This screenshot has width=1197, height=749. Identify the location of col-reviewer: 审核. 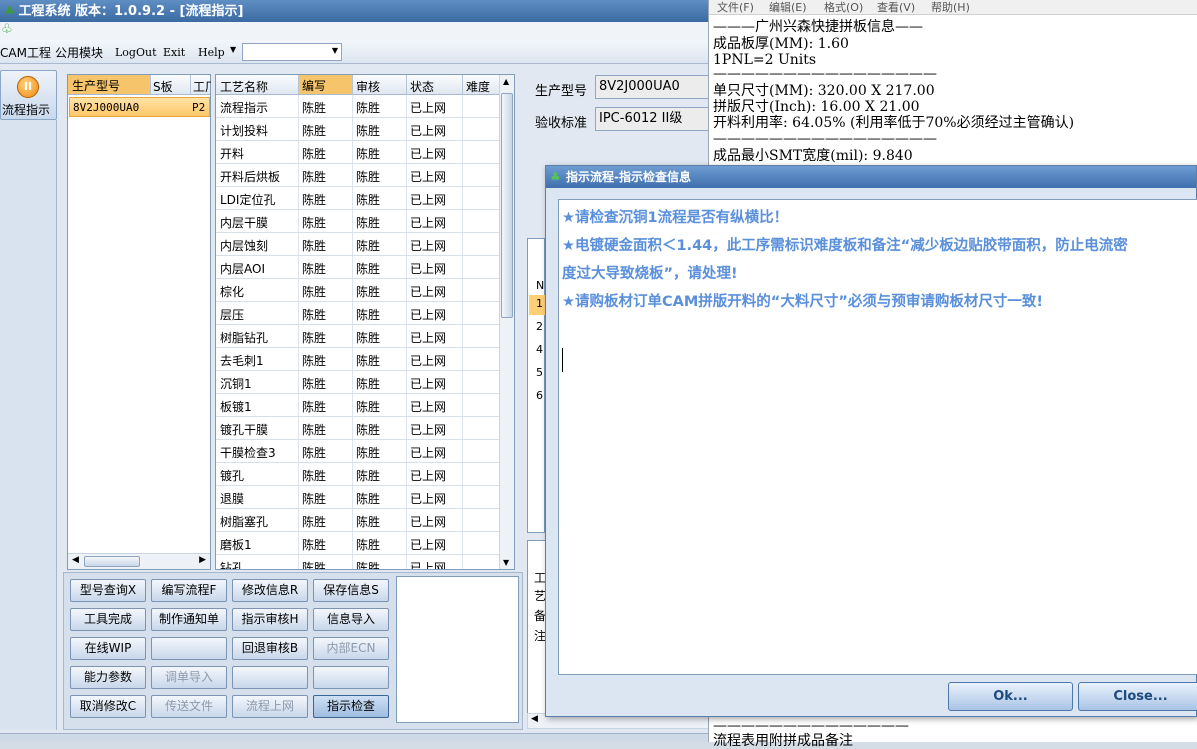
(368, 86).